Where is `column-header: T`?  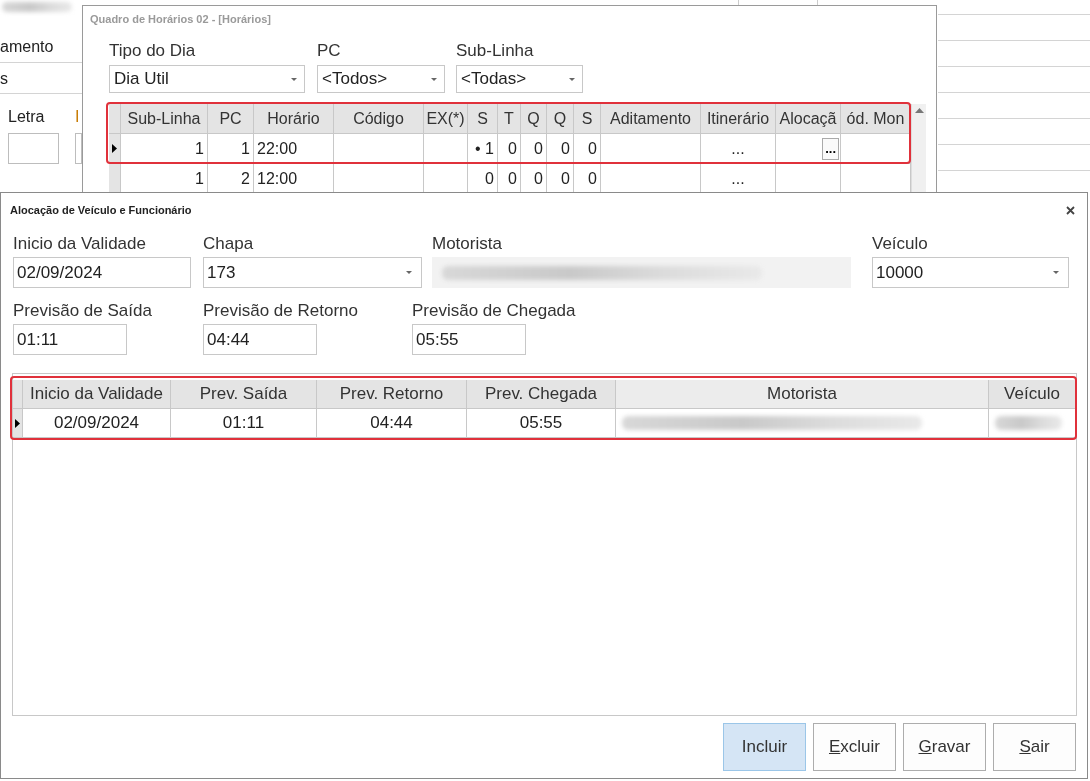
column-header: T is located at coordinates (509, 119).